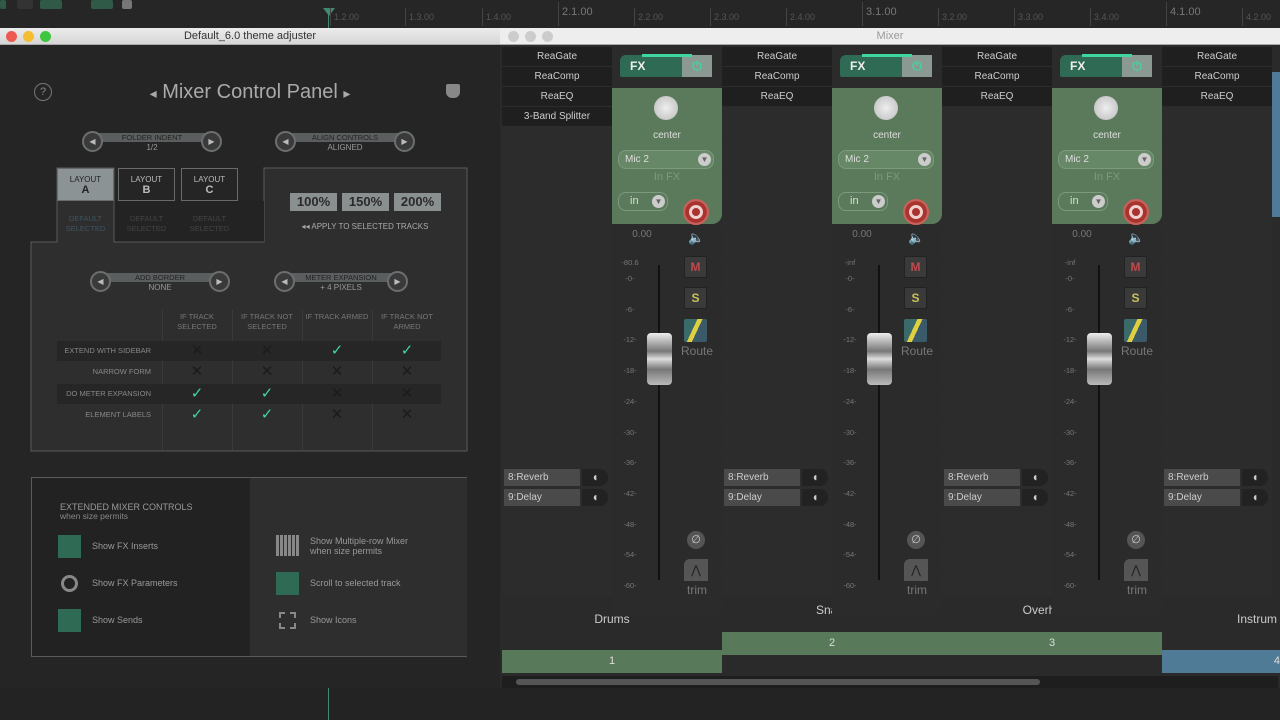  Describe the element at coordinates (117, 620) in the screenshot. I see `option-label: Show Sends` at that location.